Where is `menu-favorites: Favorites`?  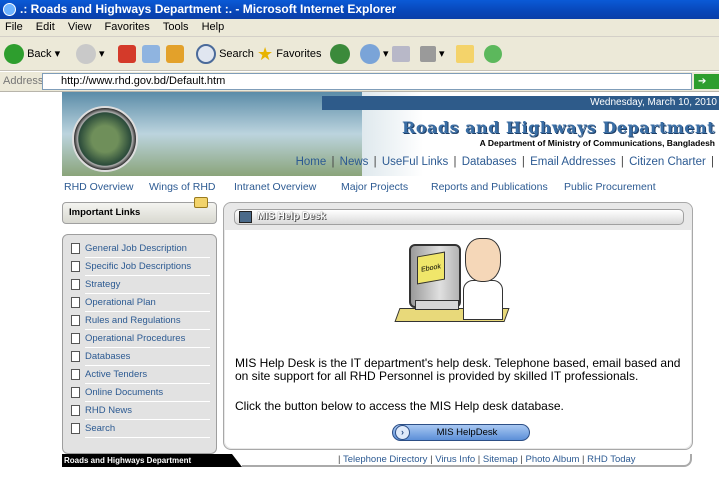 menu-favorites: Favorites is located at coordinates (127, 27).